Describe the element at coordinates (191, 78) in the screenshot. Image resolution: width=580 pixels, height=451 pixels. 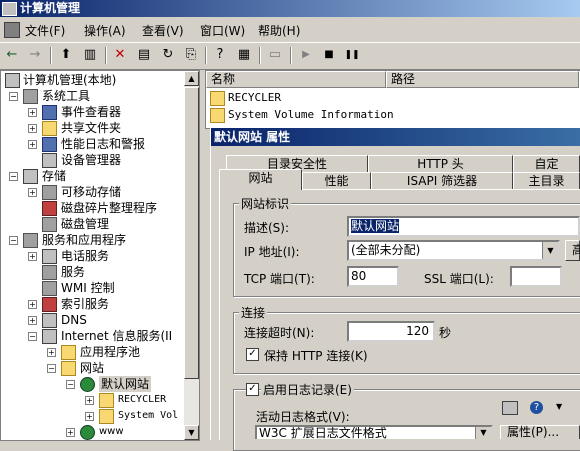
I see `scroll-up-icon: ▲` at that location.